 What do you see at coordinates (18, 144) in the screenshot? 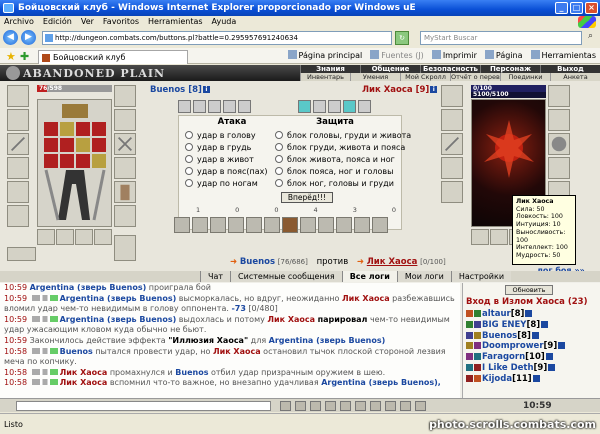
I see `weapon-slot` at bounding box center [18, 144].